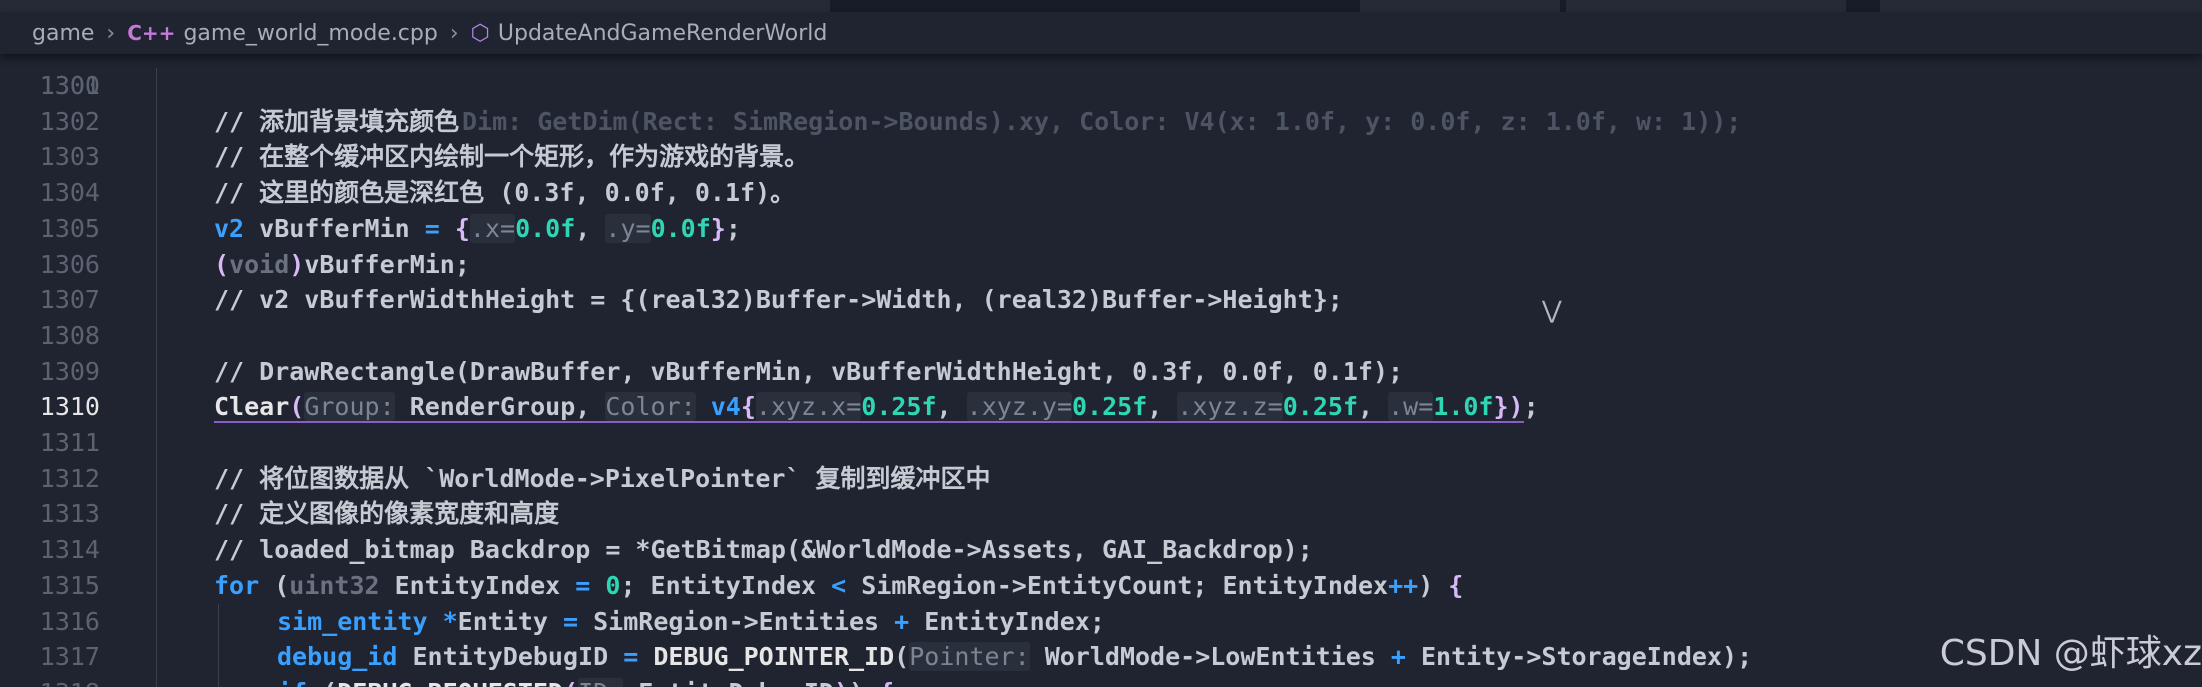  I want to click on code-line: 1302 // 添加背景填充颜色, so click(1101, 121).